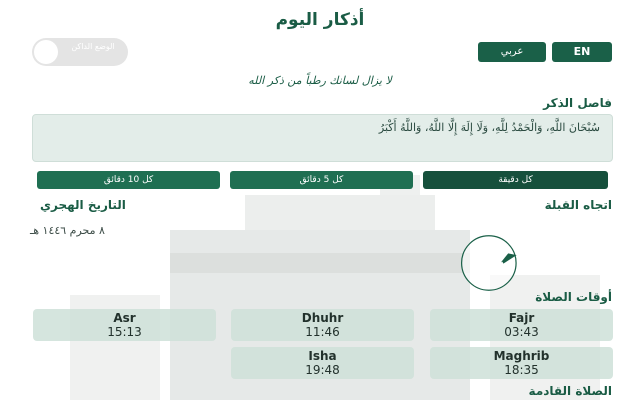 The width and height of the screenshot is (640, 400). I want to click on prayer-card-maghrib: Maghrib 18:35, so click(521, 363).